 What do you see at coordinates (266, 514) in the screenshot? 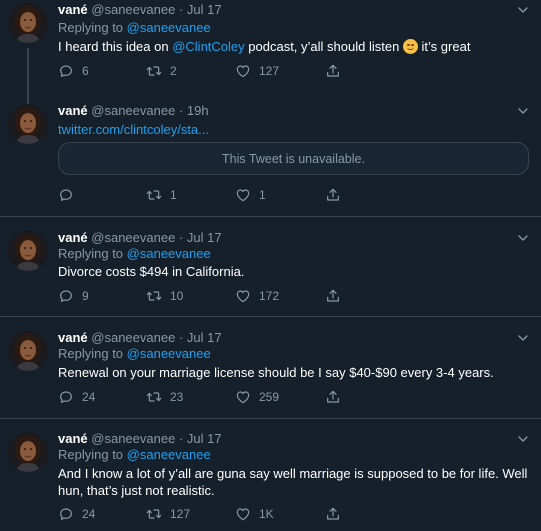
I see `like-count: 1K` at bounding box center [266, 514].